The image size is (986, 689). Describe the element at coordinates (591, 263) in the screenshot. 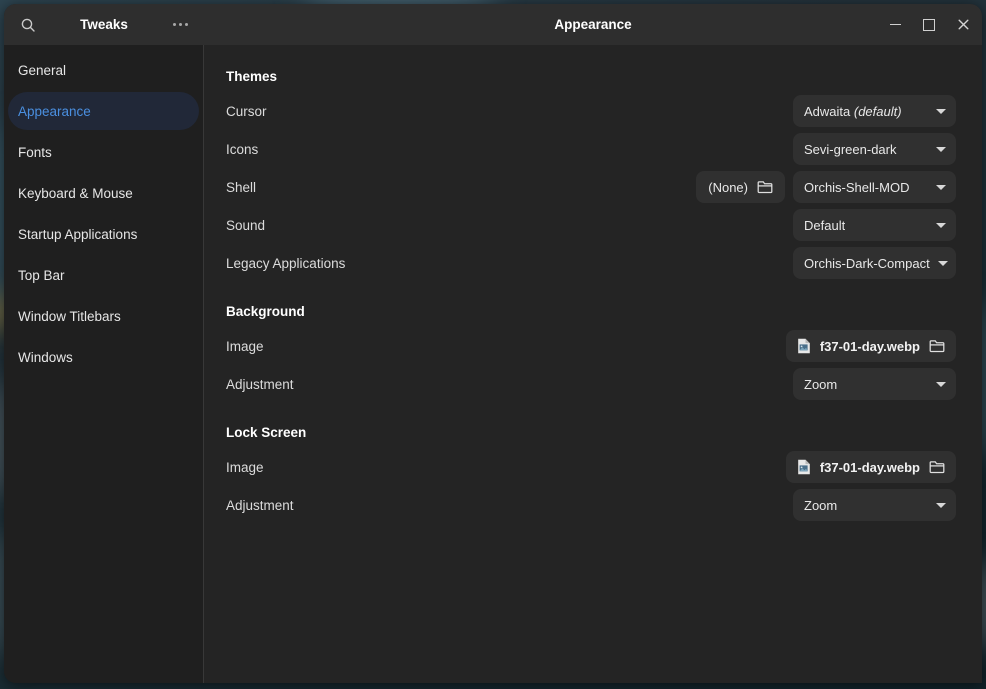

I see `row-legacy-applications-theme: Legacy Applications Orchis-Dark-Compact` at that location.